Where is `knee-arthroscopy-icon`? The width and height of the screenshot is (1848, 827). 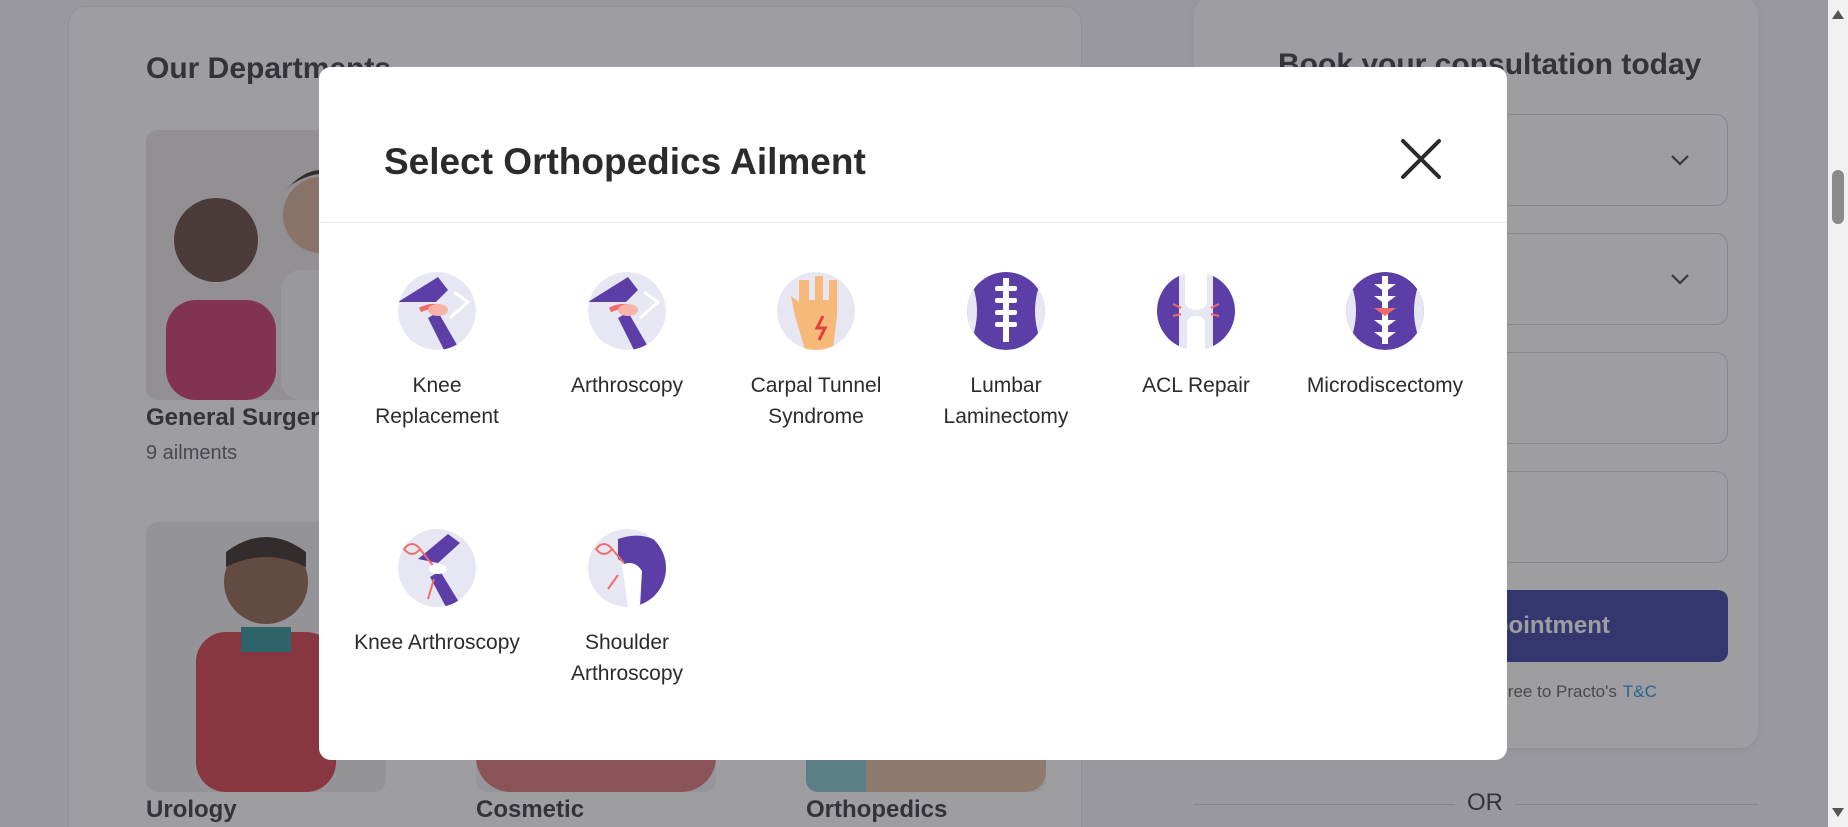
knee-arthroscopy-icon is located at coordinates (437, 568).